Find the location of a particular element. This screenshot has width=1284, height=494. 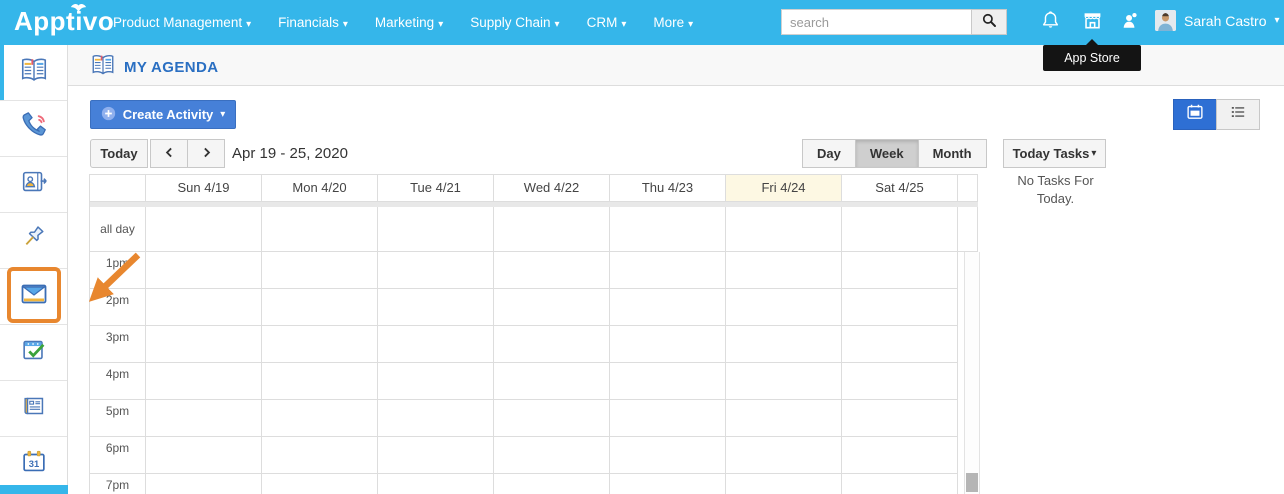

slot-thu-3pm is located at coordinates (668, 344).